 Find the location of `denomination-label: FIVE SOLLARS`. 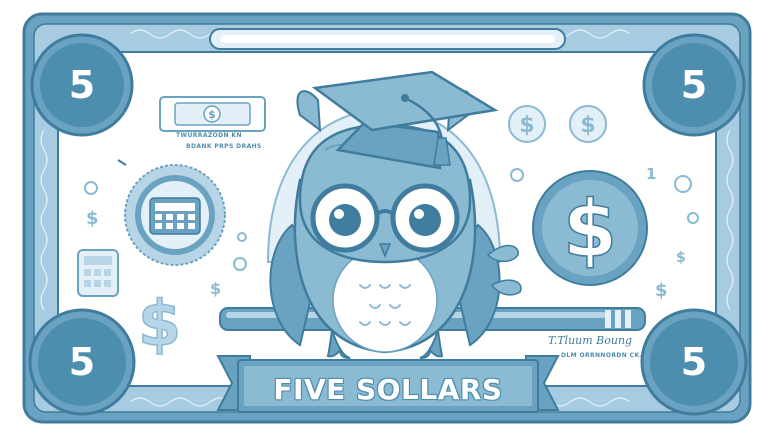

denomination-label: FIVE SOLLARS is located at coordinates (388, 389).